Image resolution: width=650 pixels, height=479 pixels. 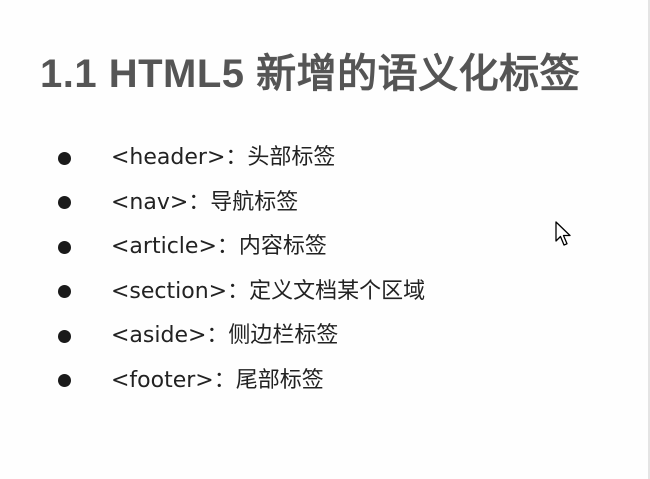 I want to click on list-item: <section>：定义文档某个区域, so click(x=241, y=292).